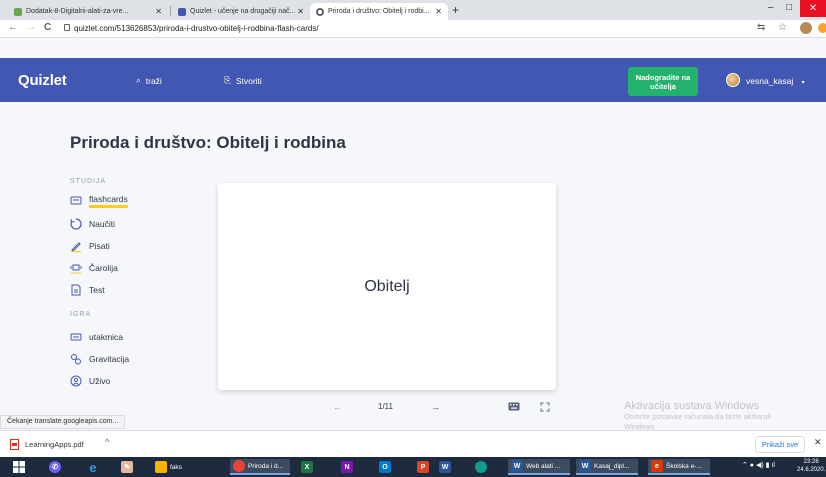  I want to click on username-menu: vesna_kasaj ▾, so click(775, 81).